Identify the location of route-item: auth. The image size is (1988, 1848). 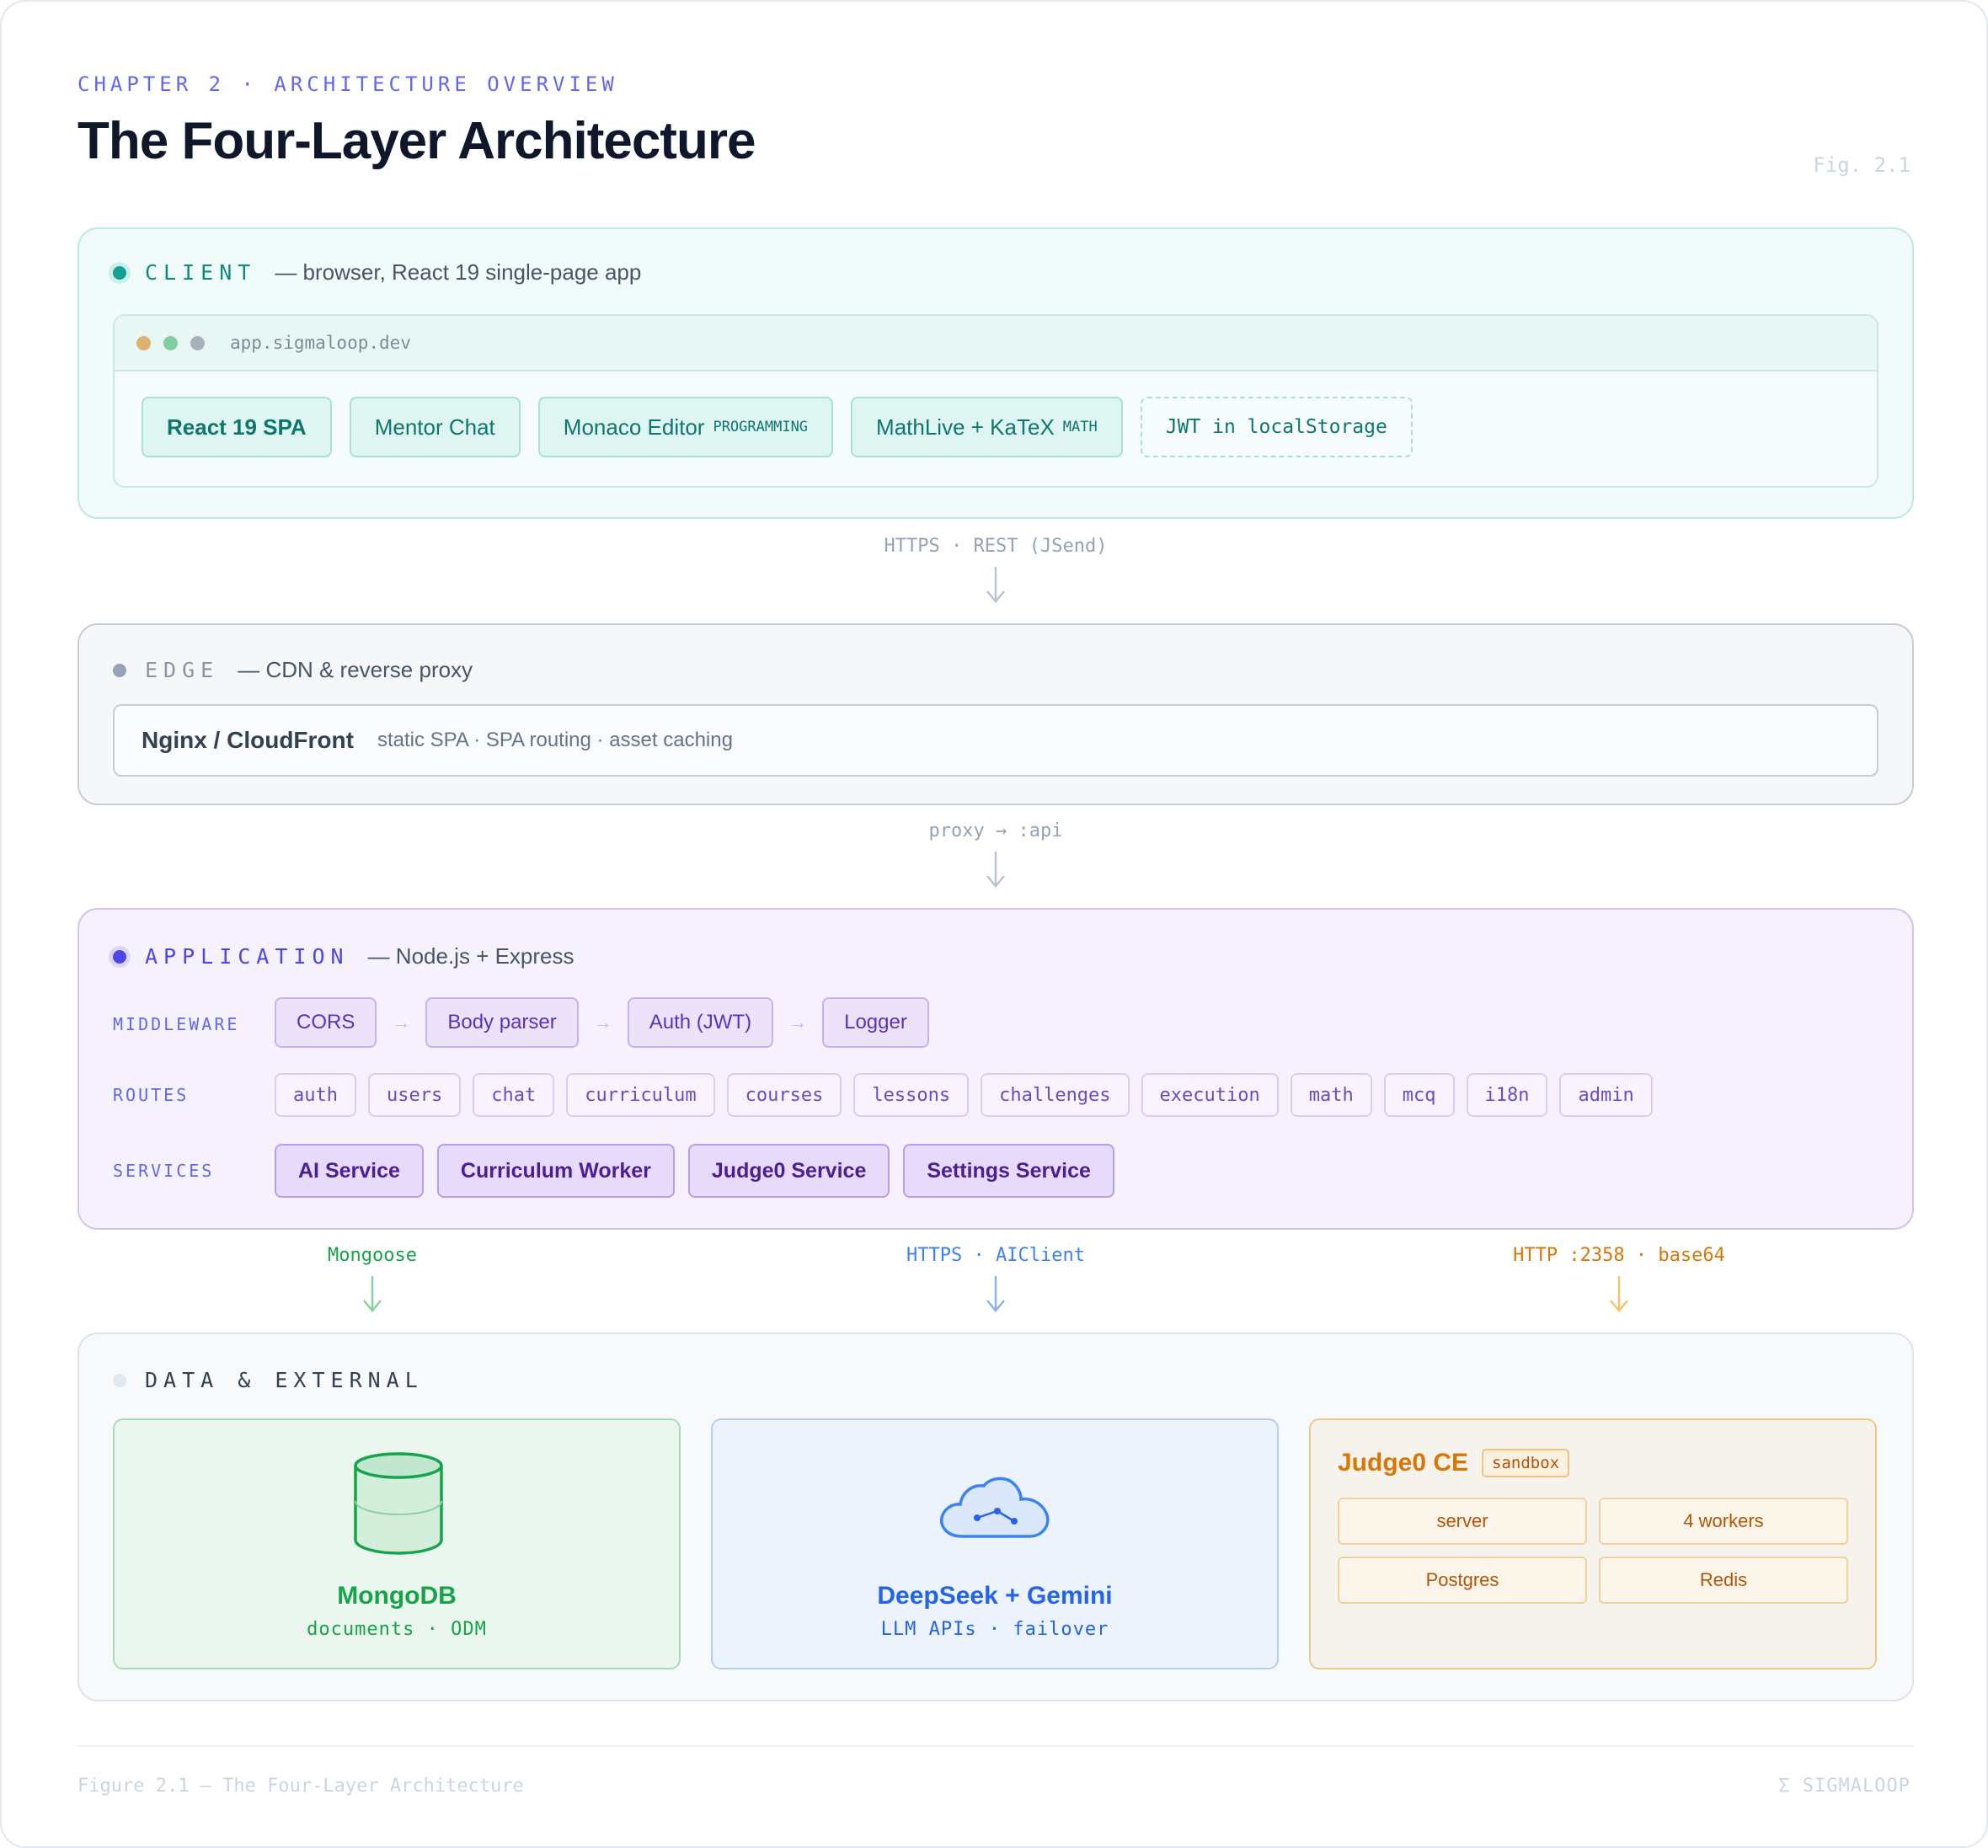
(316, 1095).